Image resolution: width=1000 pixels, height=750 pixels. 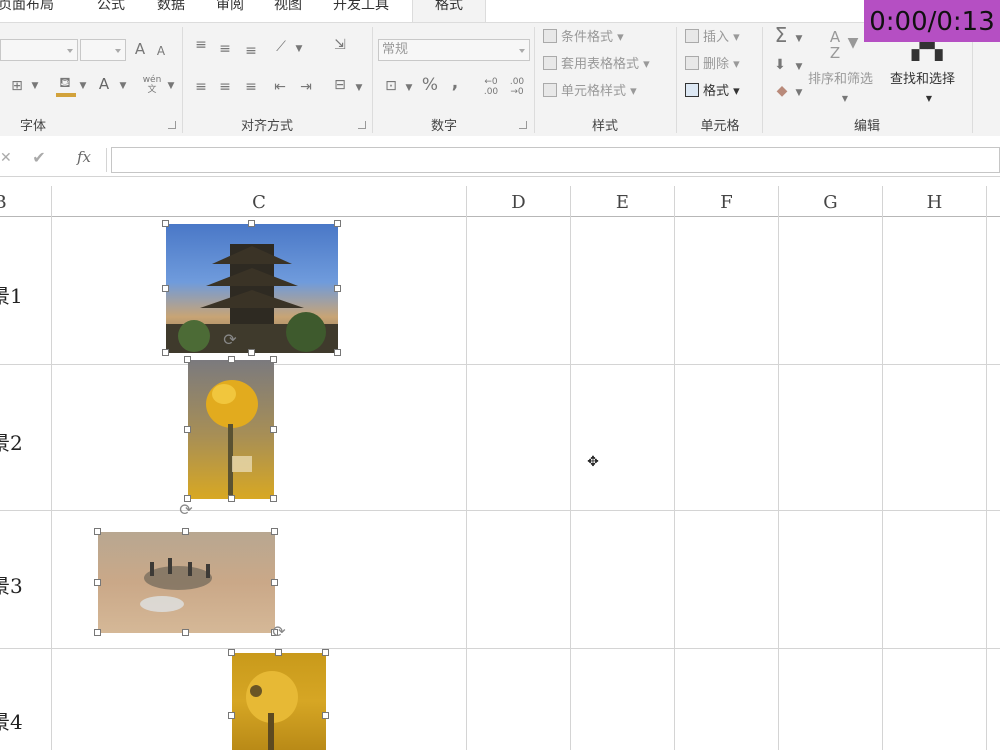 What do you see at coordinates (840, 80) in the screenshot?
I see `sort-filter-button: 排序和筛选` at bounding box center [840, 80].